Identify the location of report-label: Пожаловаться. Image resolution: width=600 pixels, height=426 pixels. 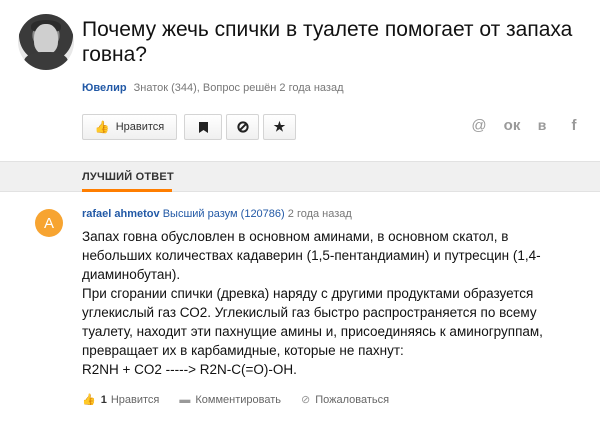
(352, 399).